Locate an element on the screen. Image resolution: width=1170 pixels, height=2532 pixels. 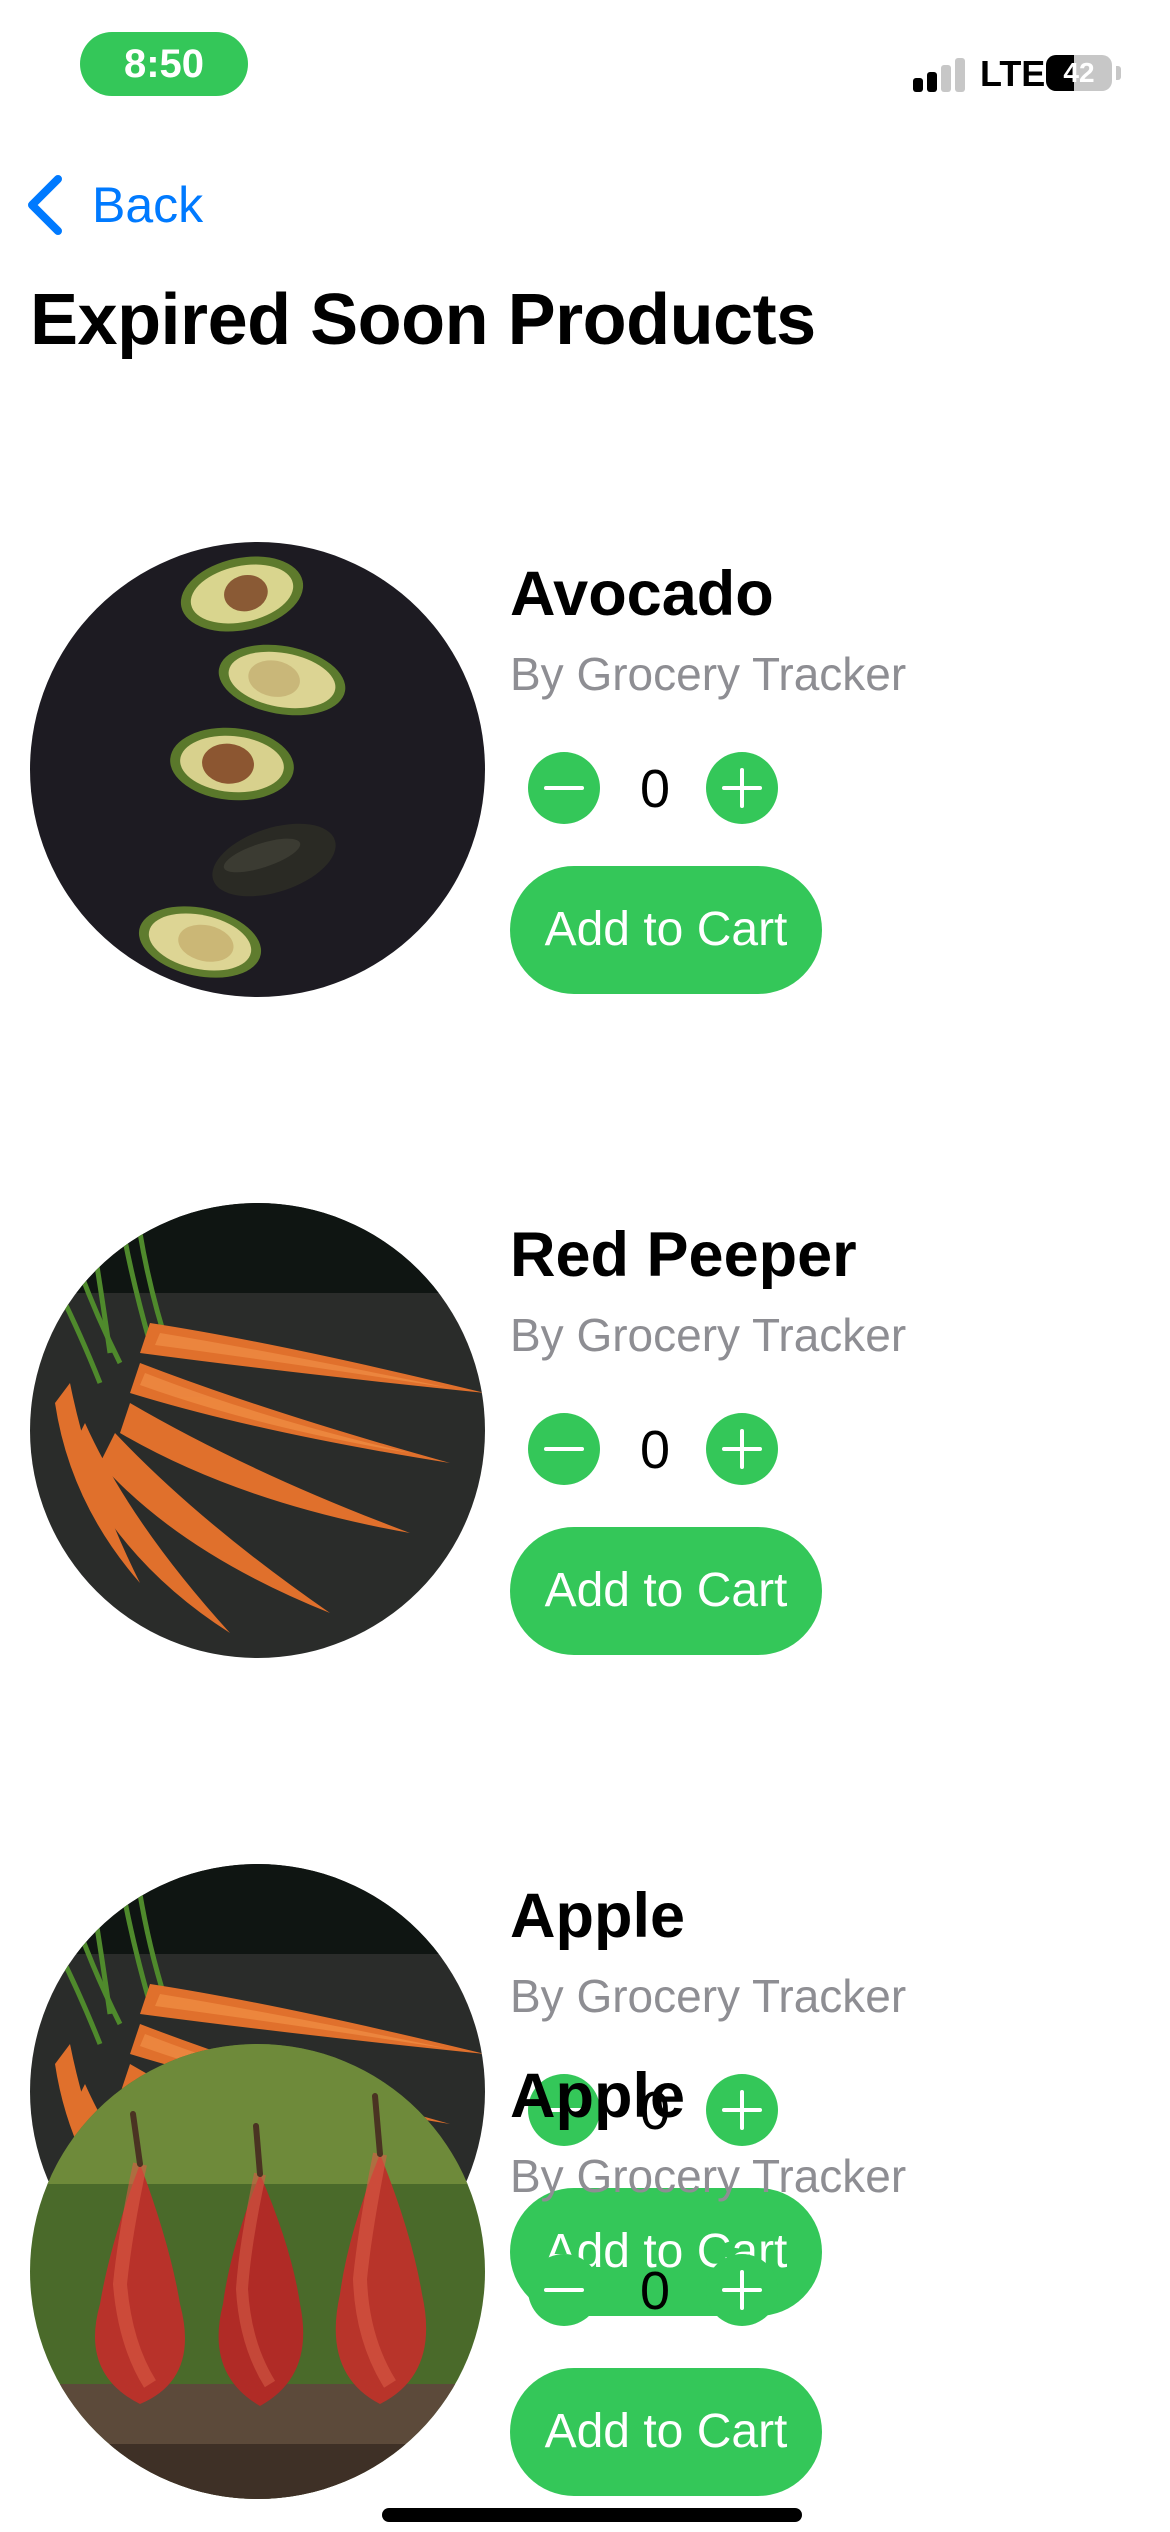
home-indicator is located at coordinates (592, 2515).